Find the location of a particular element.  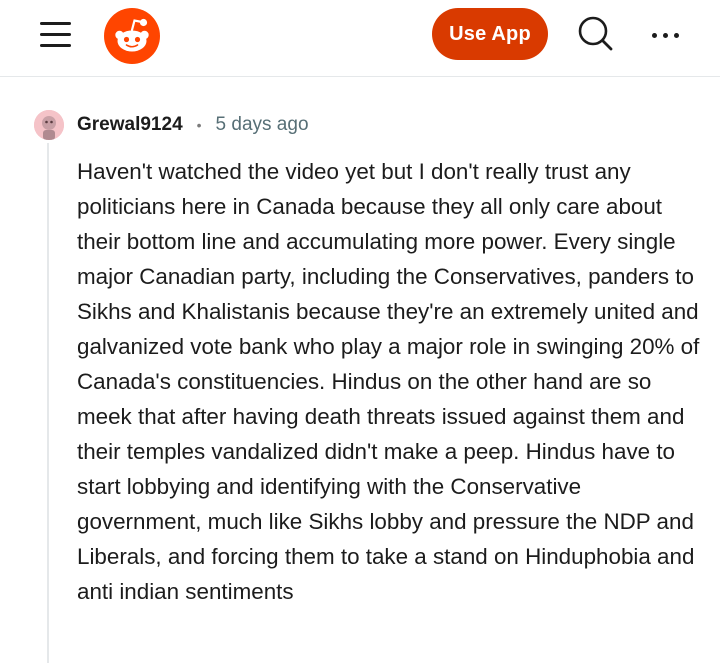

more-options-icon is located at coordinates (666, 34).